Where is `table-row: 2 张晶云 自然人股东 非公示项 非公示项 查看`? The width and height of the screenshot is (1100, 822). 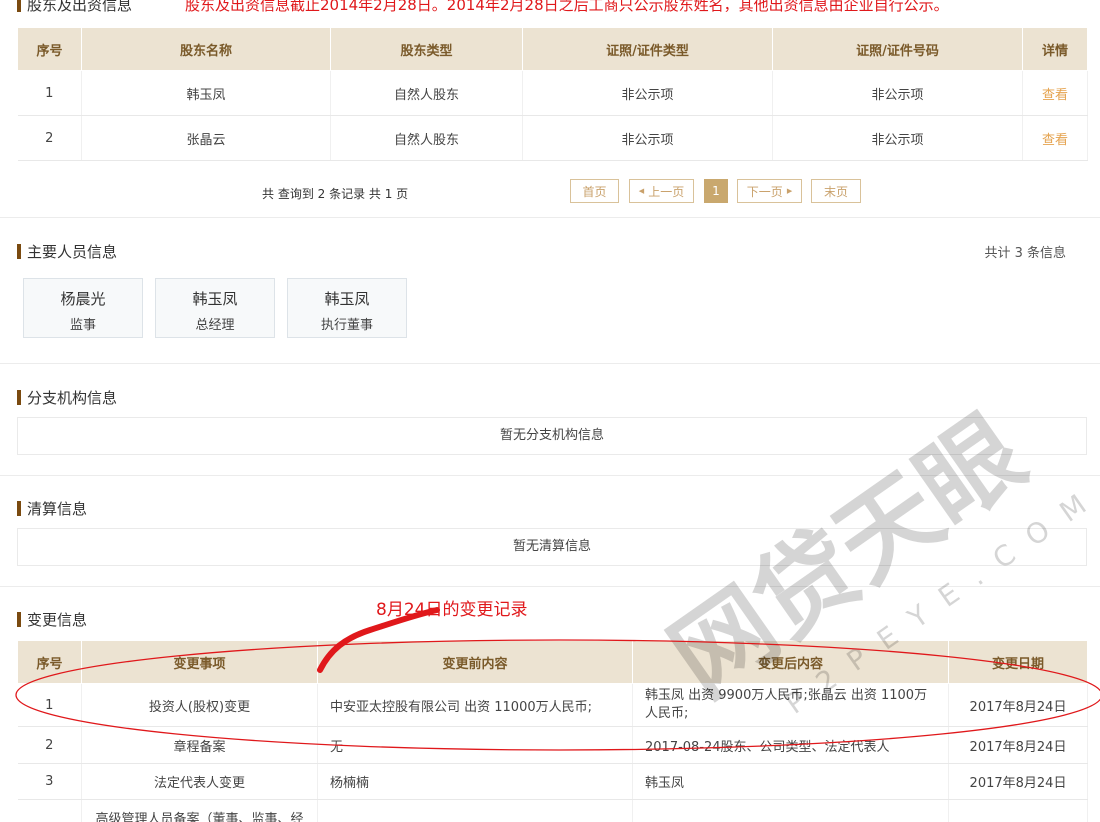
table-row: 2 张晶云 自然人股东 非公示项 非公示项 查看 is located at coordinates (552, 138).